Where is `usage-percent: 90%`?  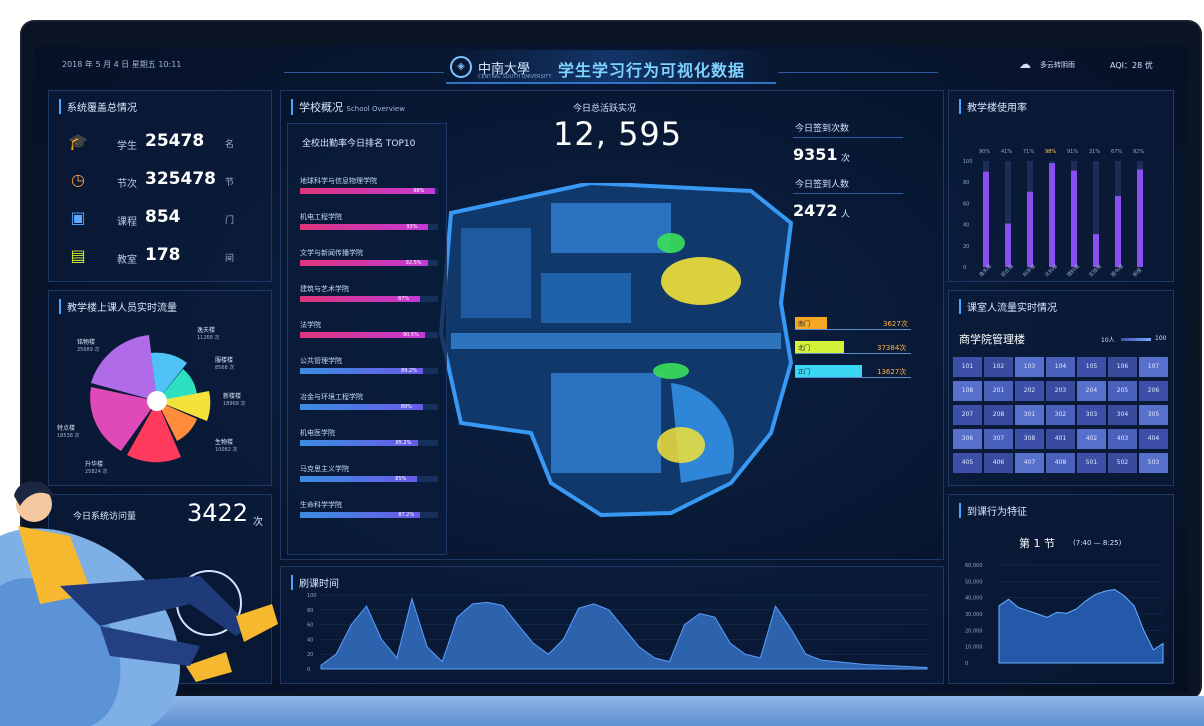 usage-percent: 90% is located at coordinates (984, 152).